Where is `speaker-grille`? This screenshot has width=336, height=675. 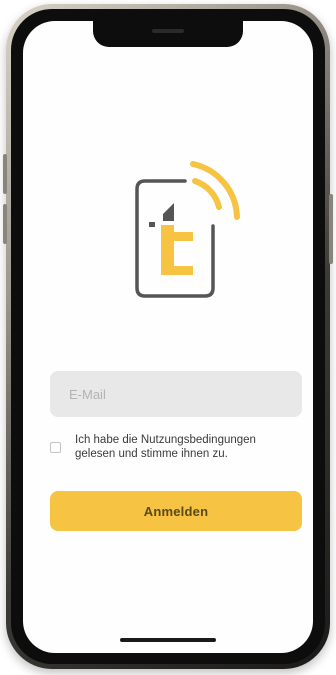
speaker-grille is located at coordinates (168, 31).